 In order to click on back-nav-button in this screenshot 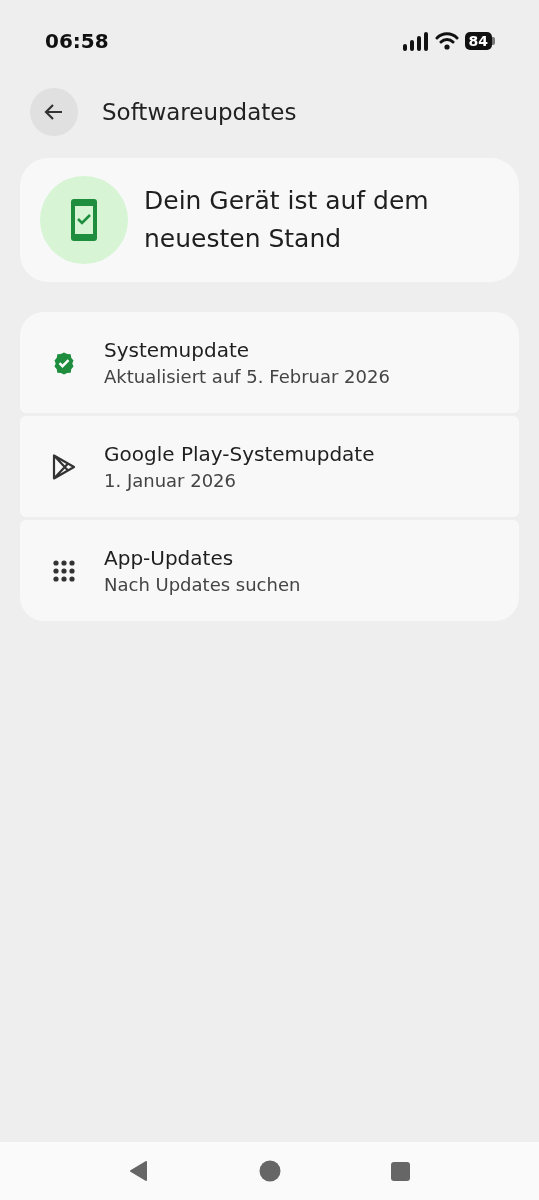, I will do `click(139, 1171)`.